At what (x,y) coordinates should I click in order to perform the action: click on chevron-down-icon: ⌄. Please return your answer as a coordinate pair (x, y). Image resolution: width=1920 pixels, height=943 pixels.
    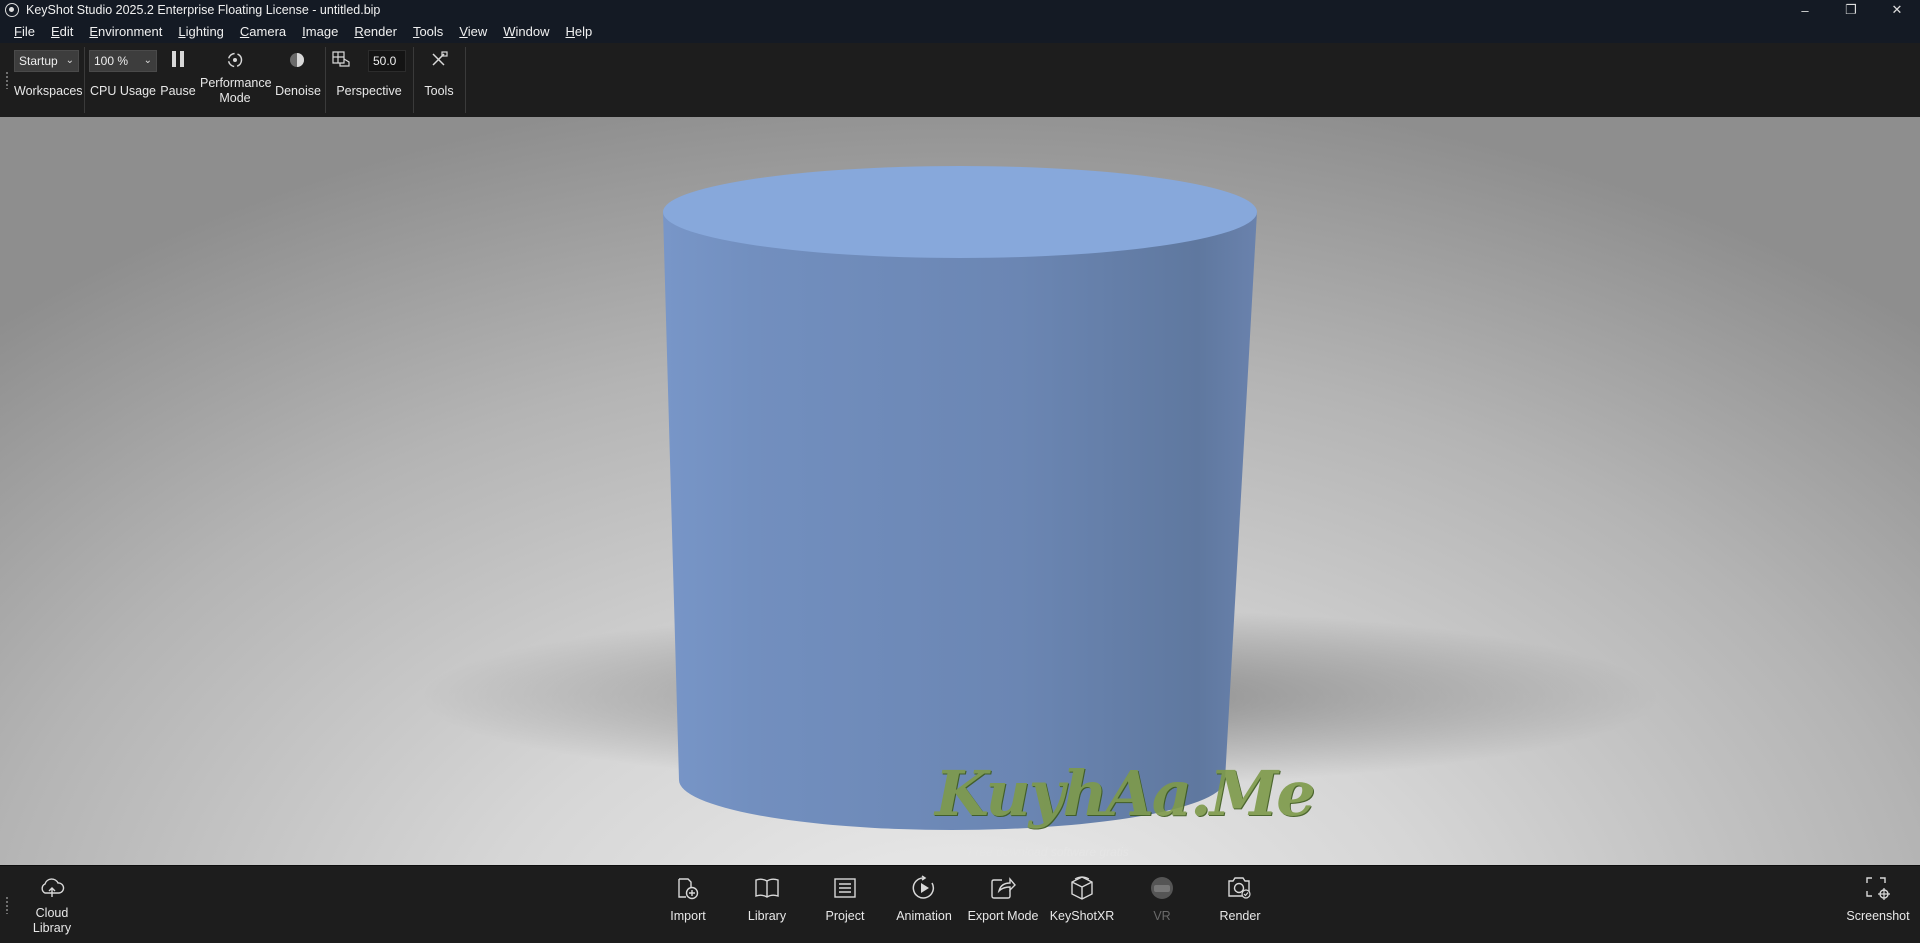
    Looking at the image, I should click on (147, 60).